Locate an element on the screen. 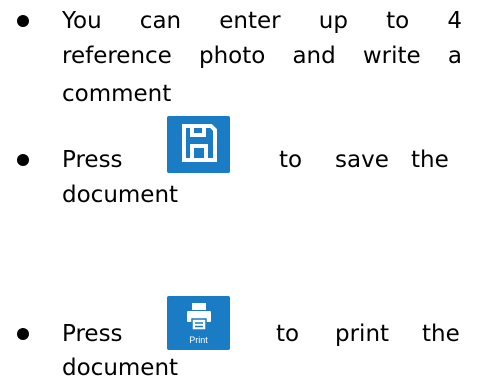 The width and height of the screenshot is (479, 387). action-word: save is located at coordinates (362, 160).